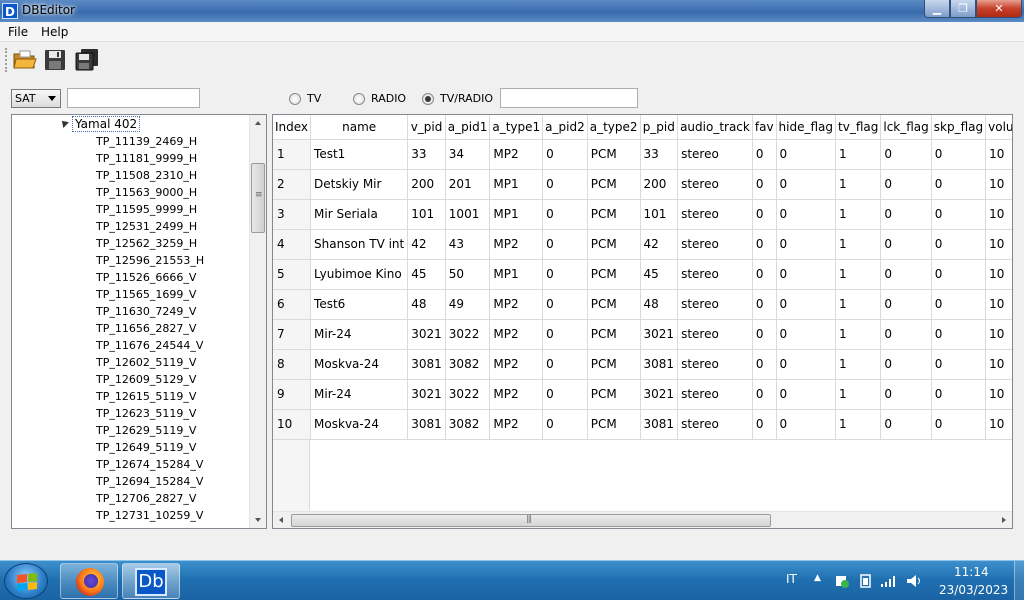 The image size is (1024, 600). I want to click on volume-icon, so click(914, 581).